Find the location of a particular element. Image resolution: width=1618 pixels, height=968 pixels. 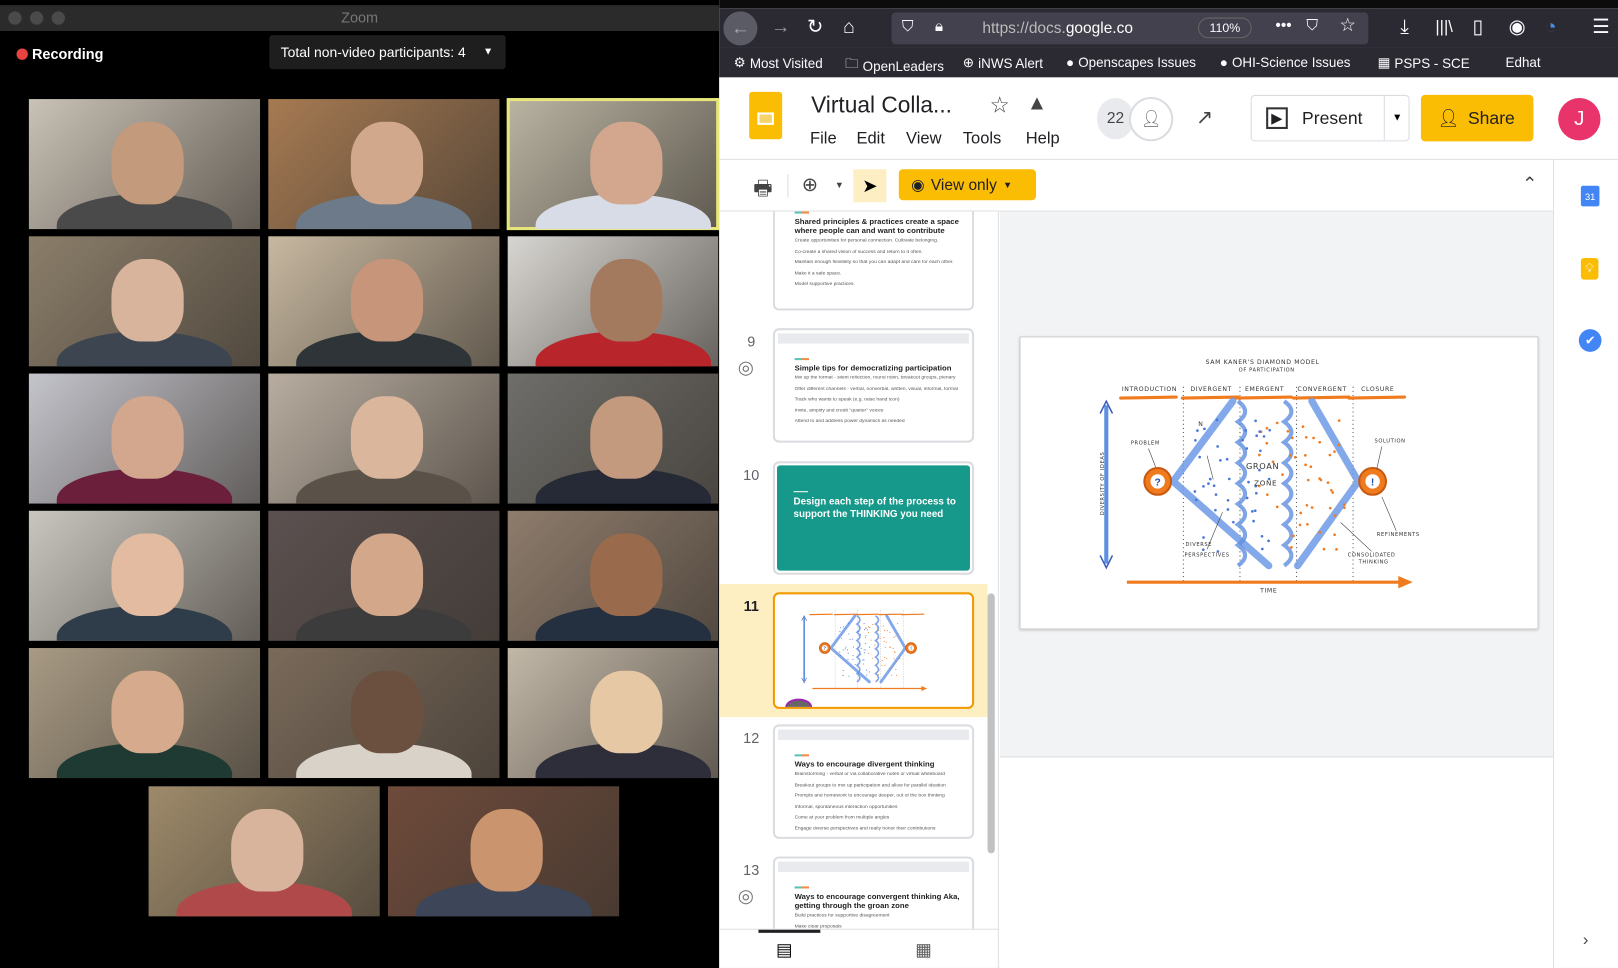

bookmark-label: OHI-Science Issues is located at coordinates (1291, 62).